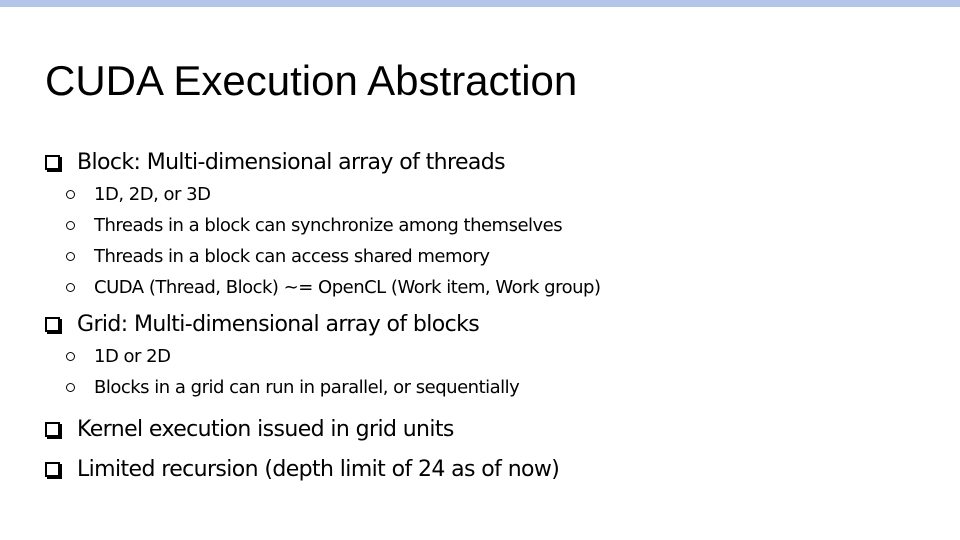  What do you see at coordinates (485, 429) in the screenshot?
I see `bullet-kernel: Kernel execution issued in grid units` at bounding box center [485, 429].